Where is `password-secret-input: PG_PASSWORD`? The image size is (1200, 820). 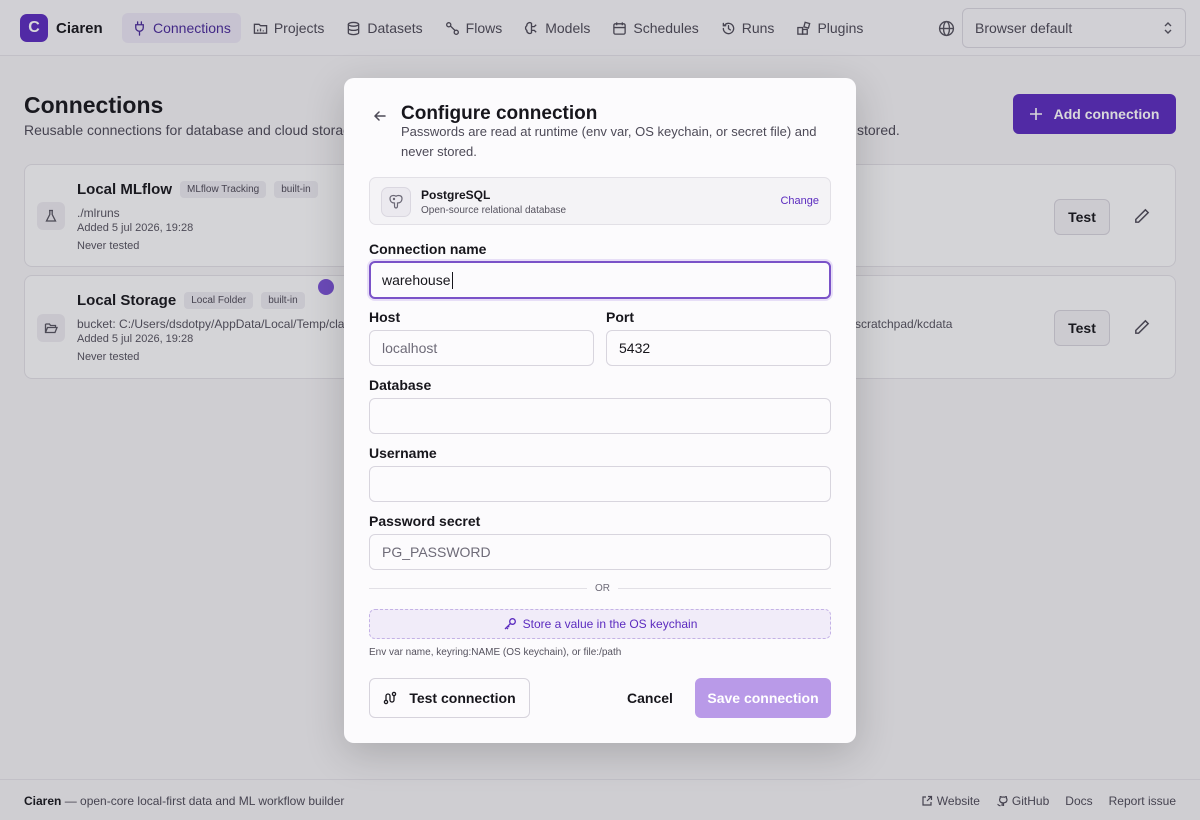 password-secret-input: PG_PASSWORD is located at coordinates (600, 552).